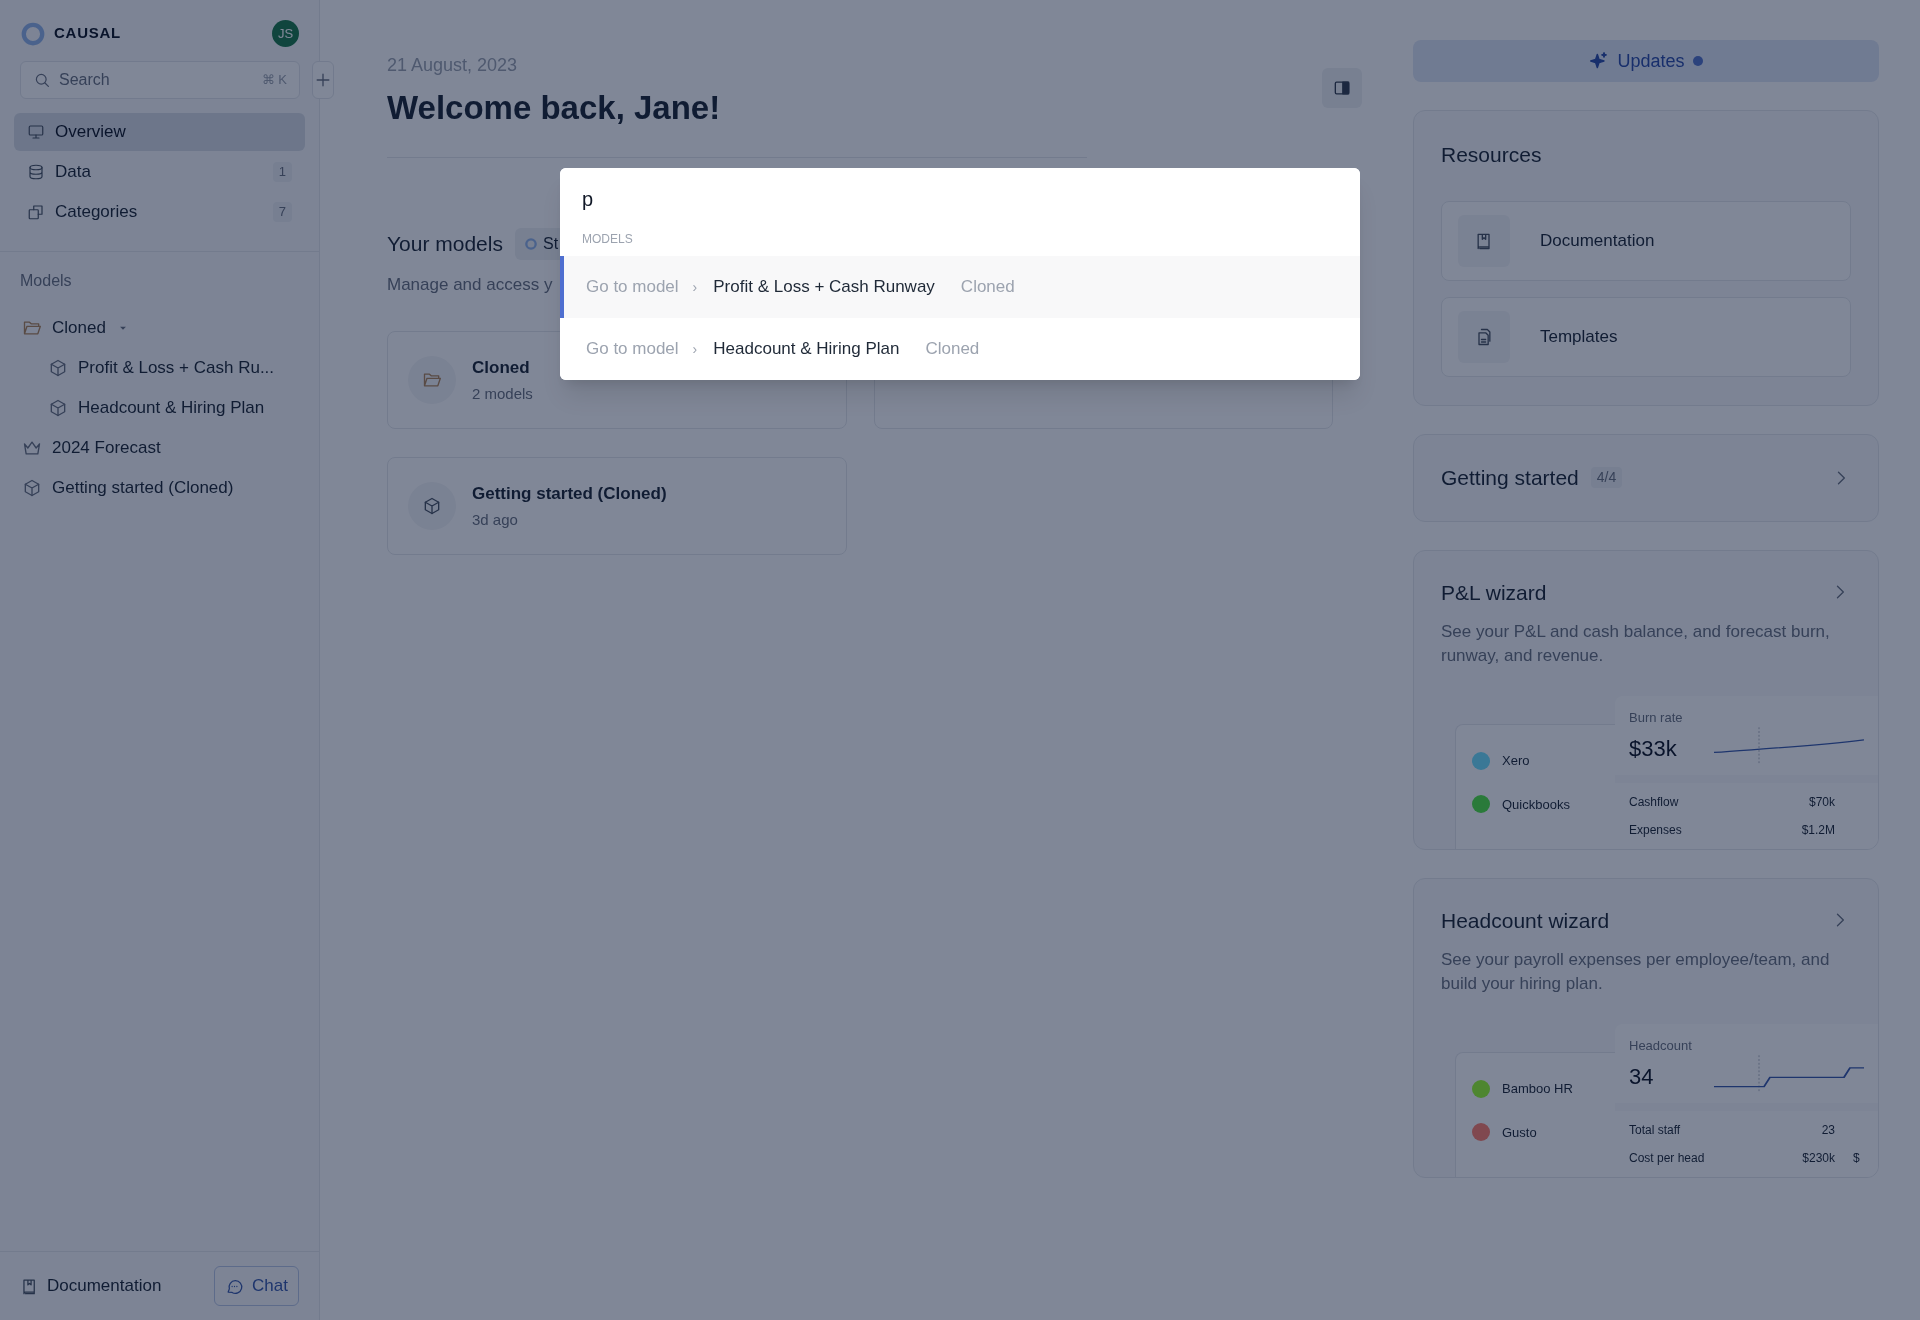  What do you see at coordinates (1537, 1089) in the screenshot?
I see `integration-name: Bamboo HR` at bounding box center [1537, 1089].